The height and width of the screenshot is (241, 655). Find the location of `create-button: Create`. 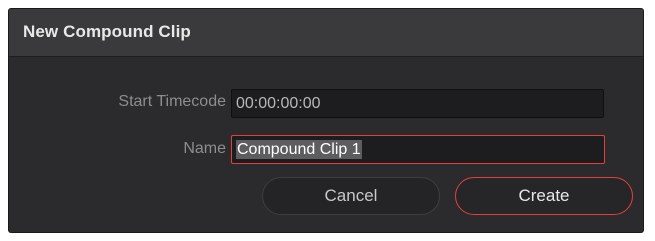

create-button: Create is located at coordinates (544, 196).